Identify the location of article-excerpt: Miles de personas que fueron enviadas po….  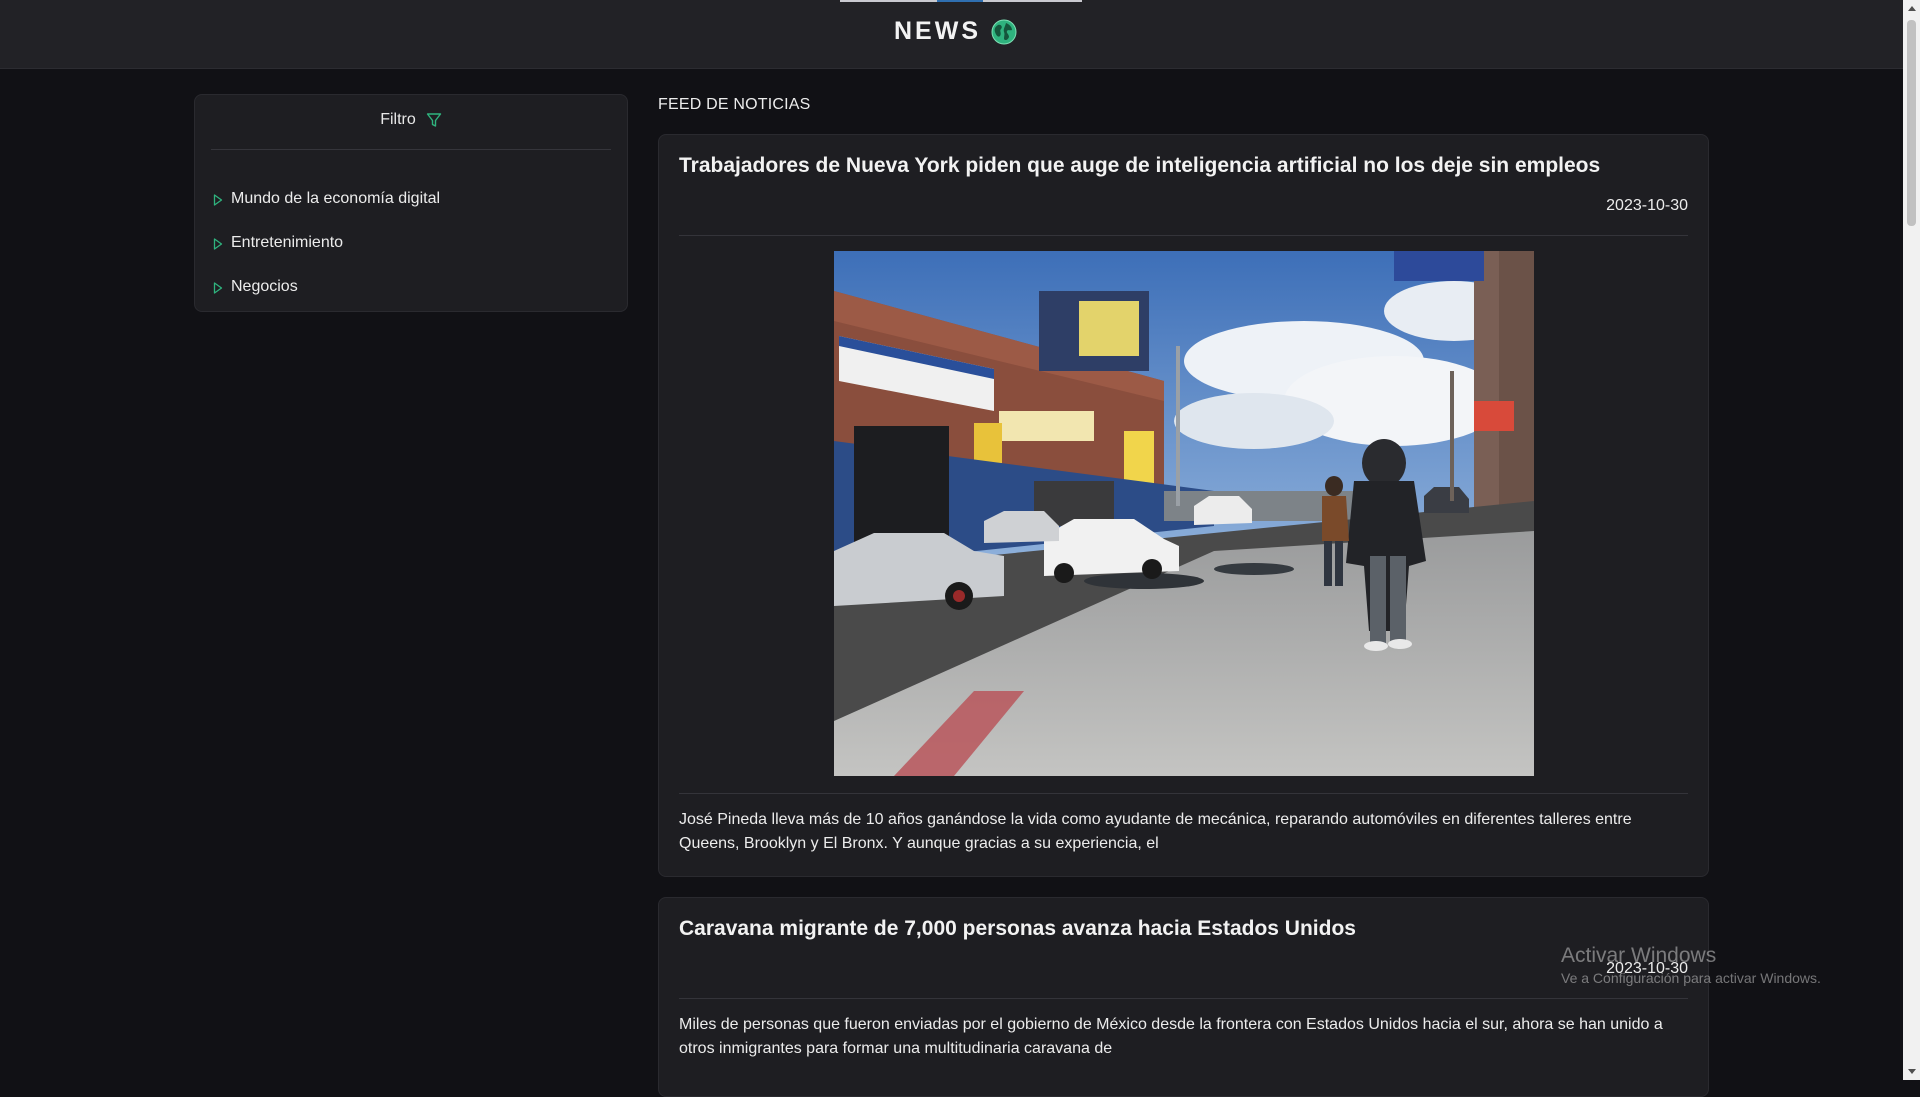
(1171, 1036).